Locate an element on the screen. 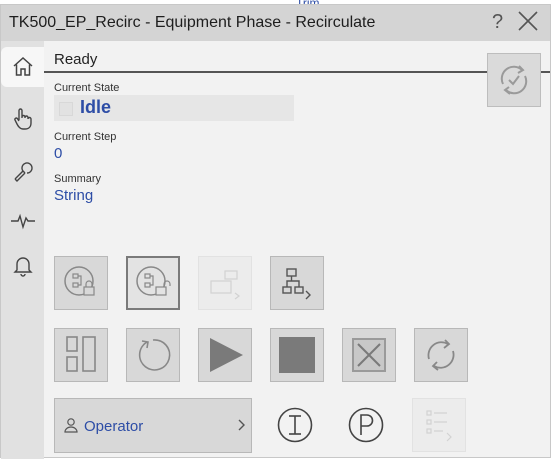  abort-icon is located at coordinates (369, 355).